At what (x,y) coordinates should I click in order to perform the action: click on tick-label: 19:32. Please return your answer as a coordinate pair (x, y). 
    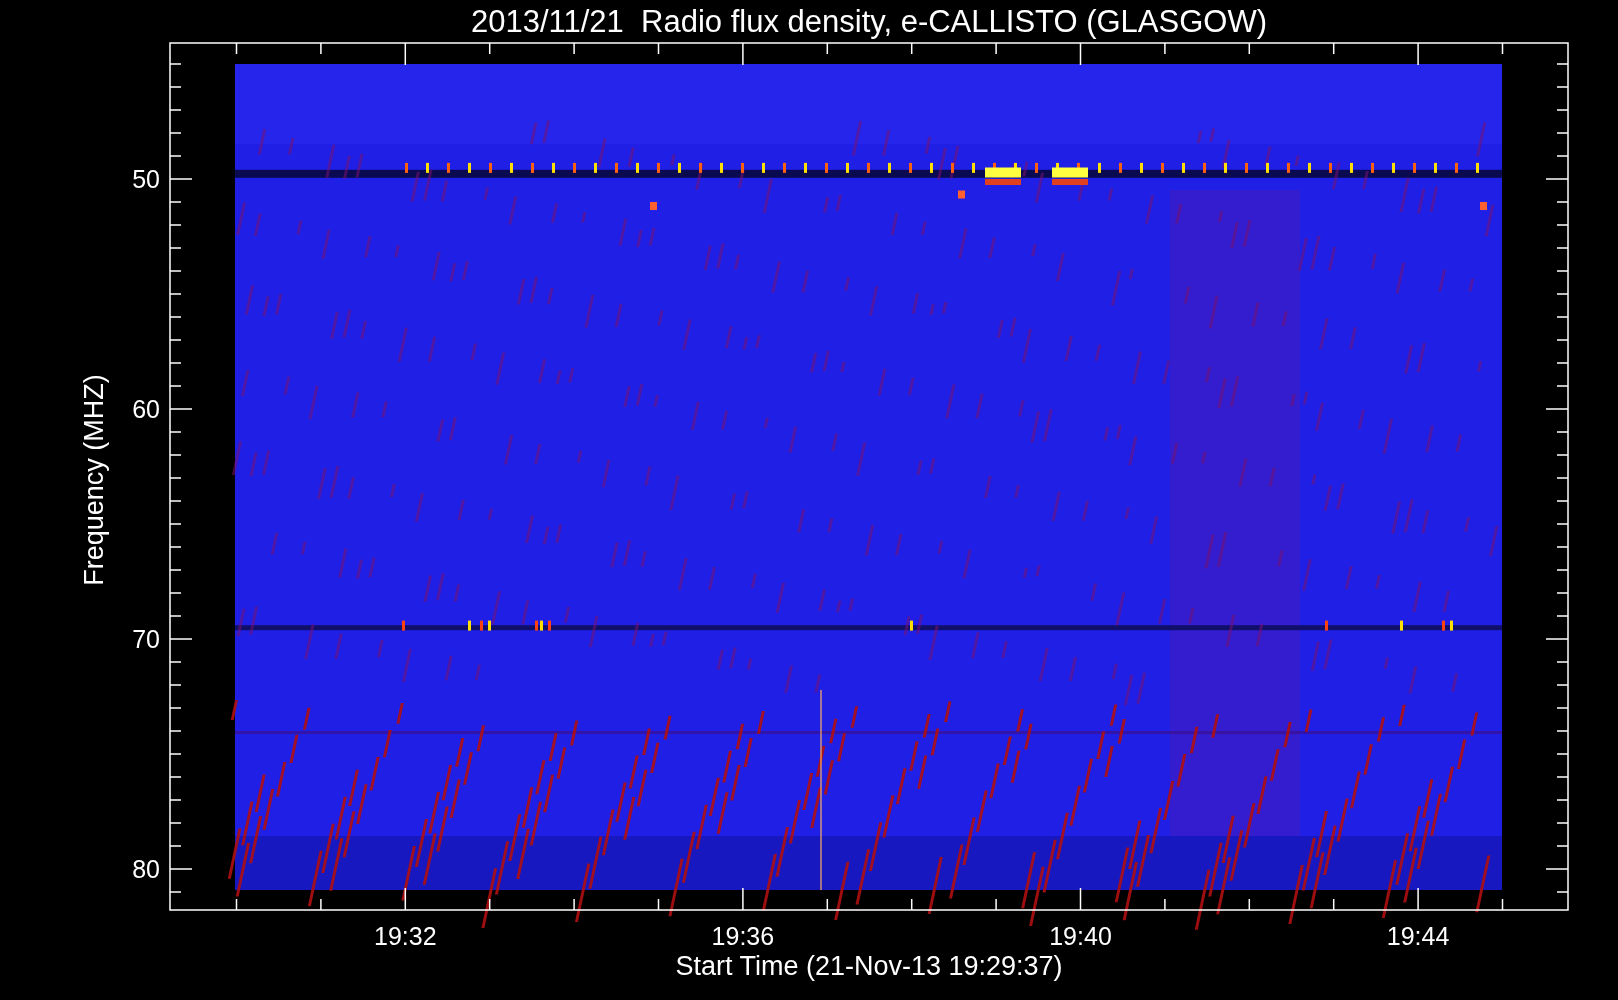
    Looking at the image, I should click on (405, 936).